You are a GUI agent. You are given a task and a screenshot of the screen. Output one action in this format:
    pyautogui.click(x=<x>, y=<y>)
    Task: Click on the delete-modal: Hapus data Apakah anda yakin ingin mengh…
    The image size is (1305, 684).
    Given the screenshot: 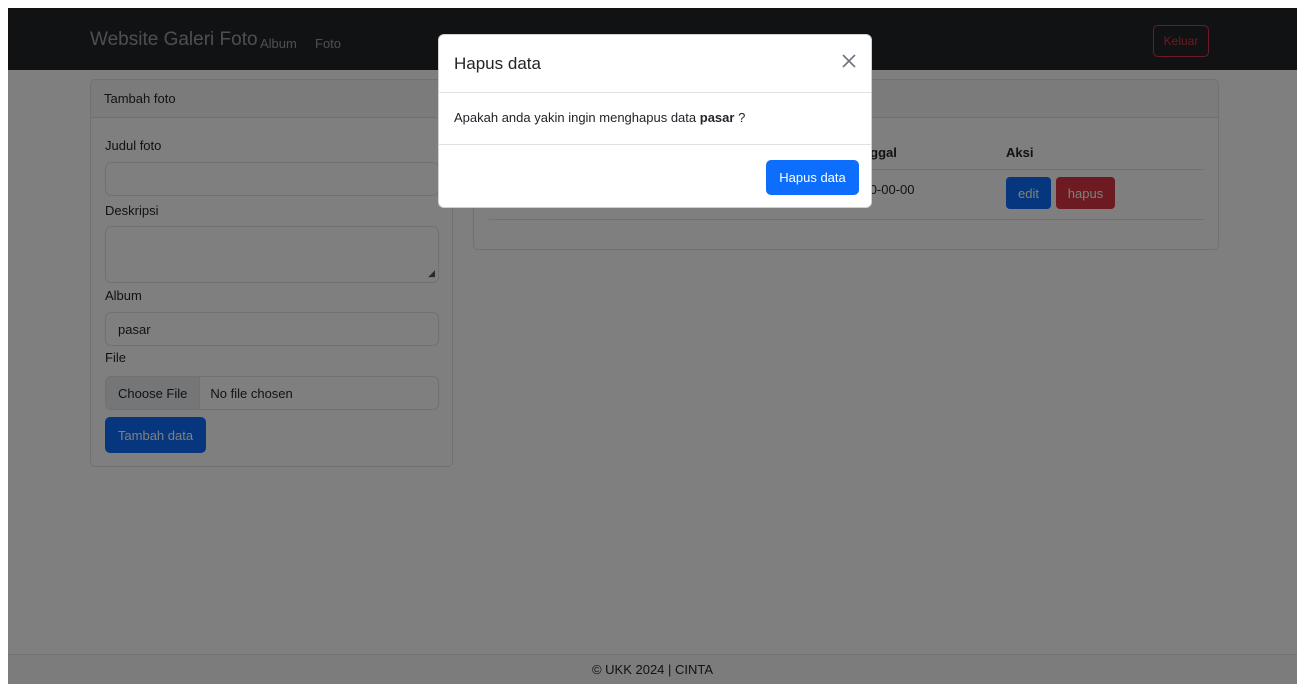 What is the action you would take?
    pyautogui.click(x=655, y=121)
    